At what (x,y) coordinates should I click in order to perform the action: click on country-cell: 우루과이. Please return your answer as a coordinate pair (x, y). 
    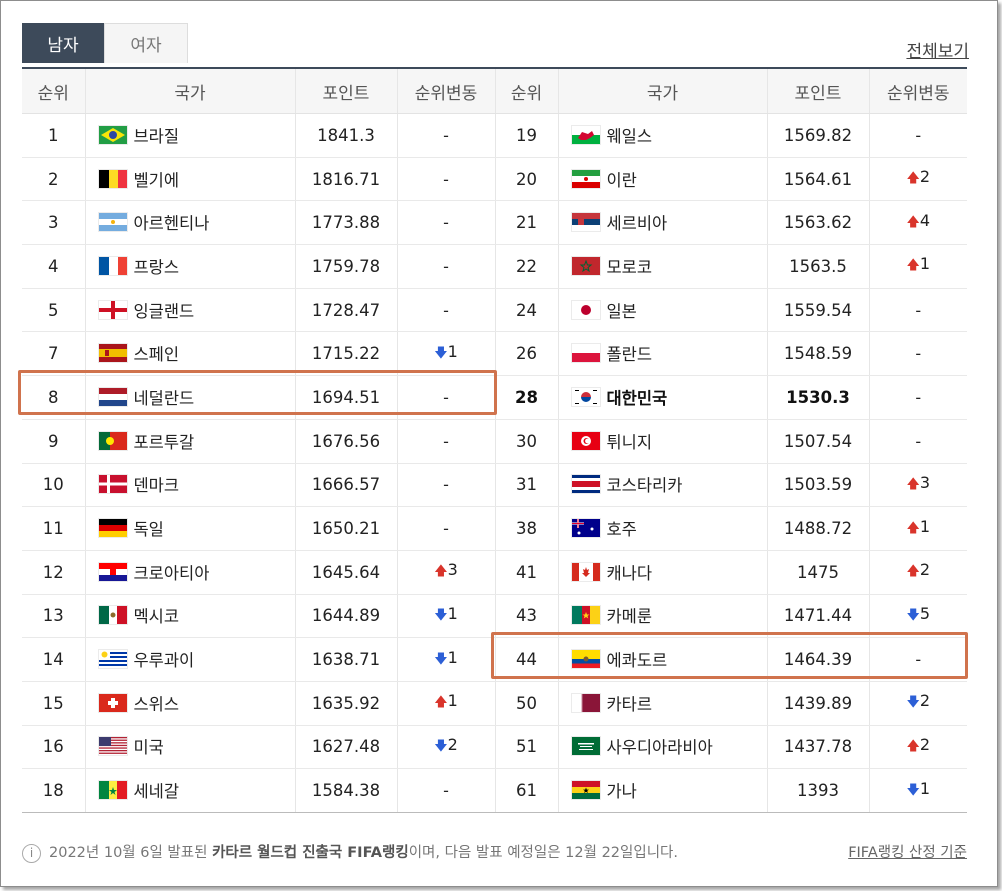
    Looking at the image, I should click on (189, 659).